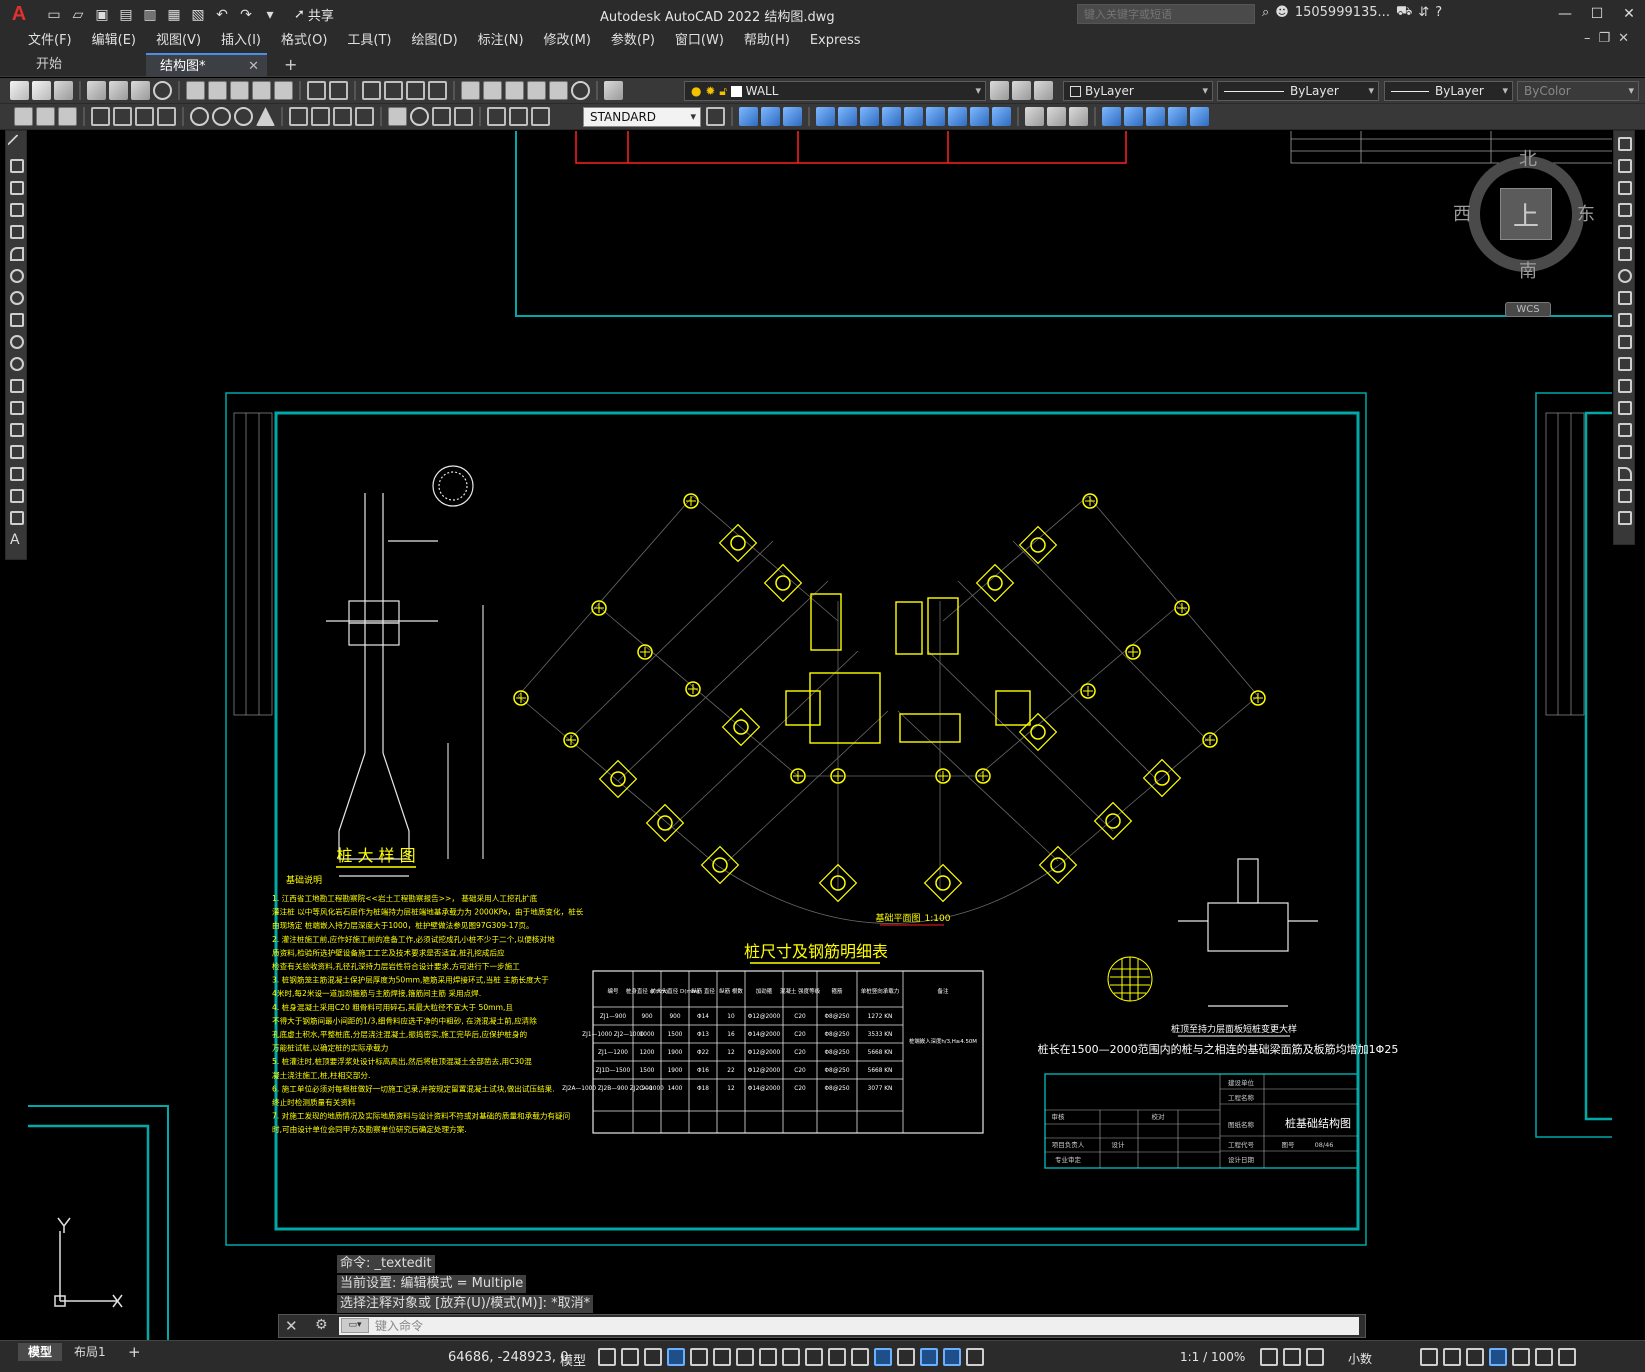  I want to click on send-under-icon, so click(1199, 116).